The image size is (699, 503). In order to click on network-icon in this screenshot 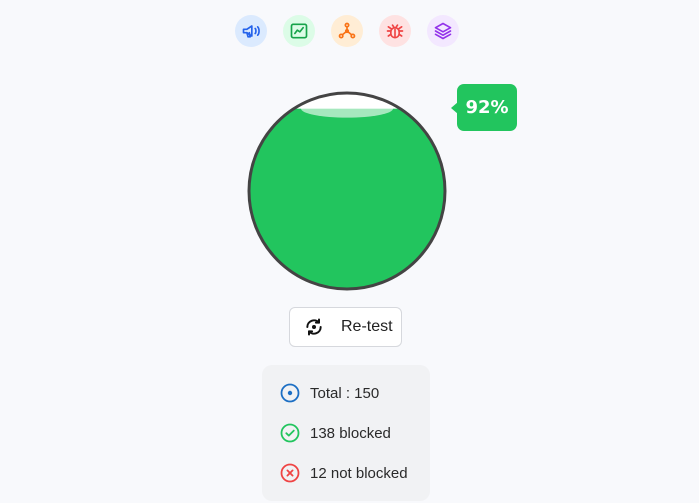, I will do `click(347, 30)`.